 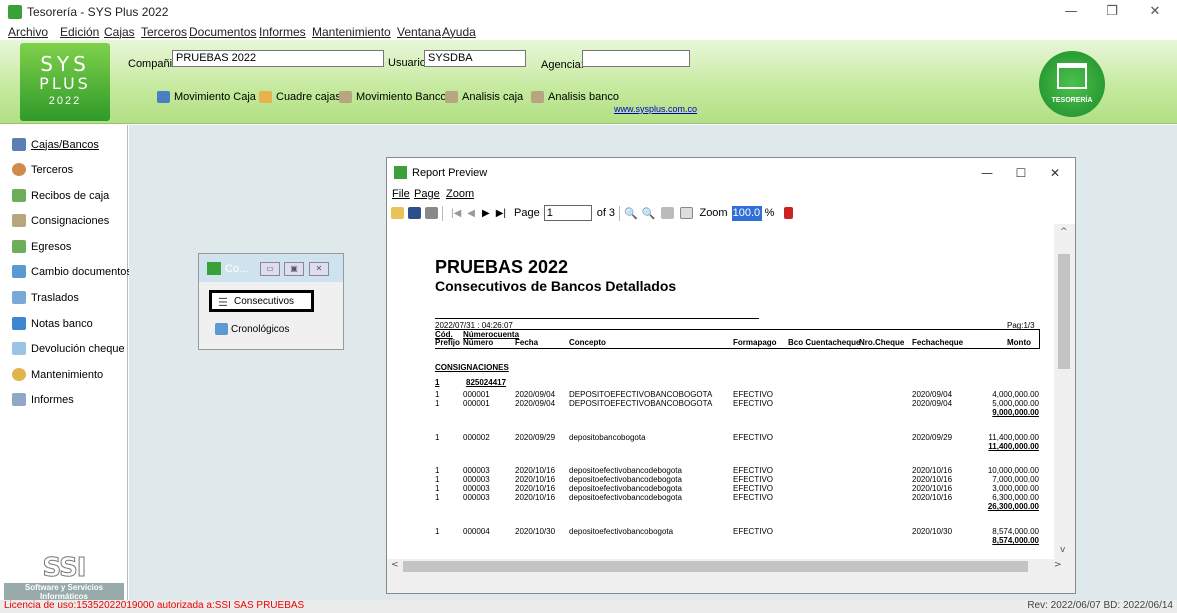 I want to click on money-icon, so click(x=19, y=246).